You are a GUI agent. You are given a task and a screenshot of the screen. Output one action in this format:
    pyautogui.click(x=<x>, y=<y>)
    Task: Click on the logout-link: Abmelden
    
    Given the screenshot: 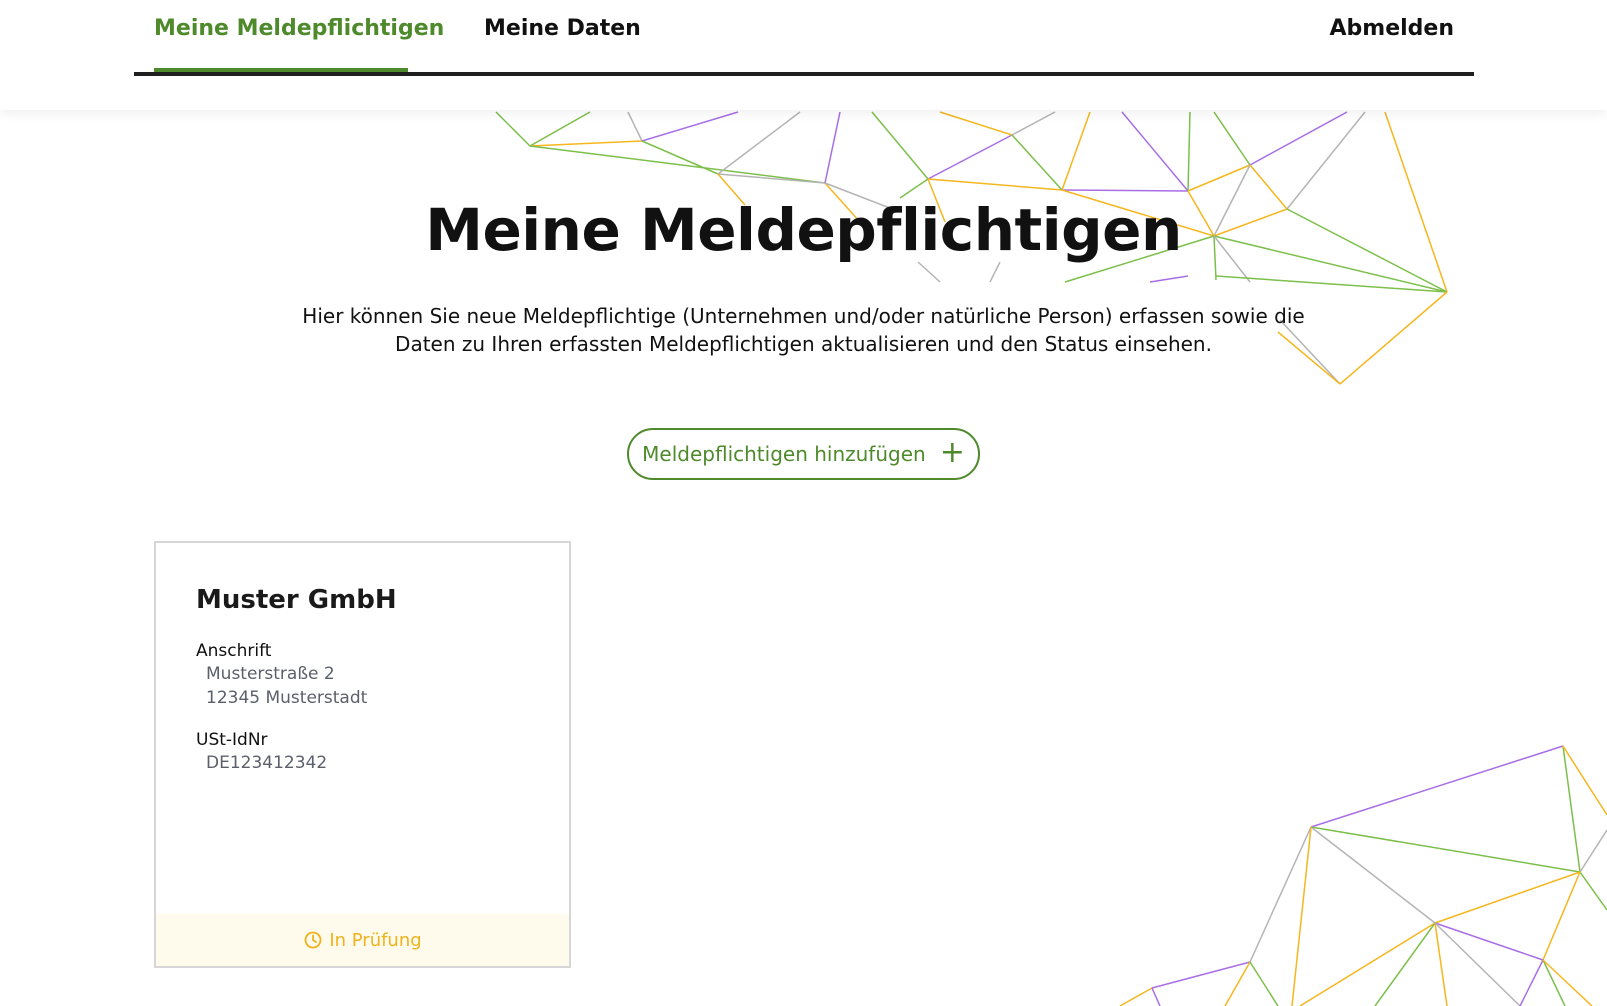 What is the action you would take?
    pyautogui.click(x=1392, y=28)
    